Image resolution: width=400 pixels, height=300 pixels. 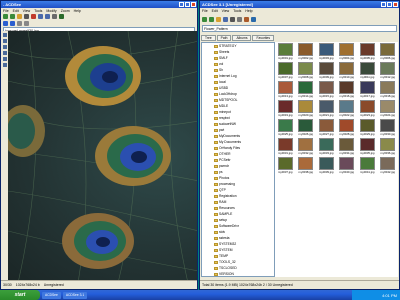 What do you see at coordinates (4, 41) in the screenshot?
I see `crop-tool-icon` at bounding box center [4, 41].